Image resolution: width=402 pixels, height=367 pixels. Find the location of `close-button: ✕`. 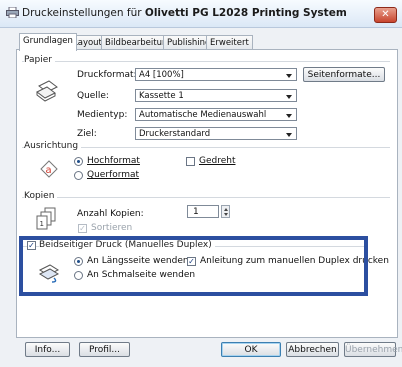

close-button: ✕ is located at coordinates (385, 15).